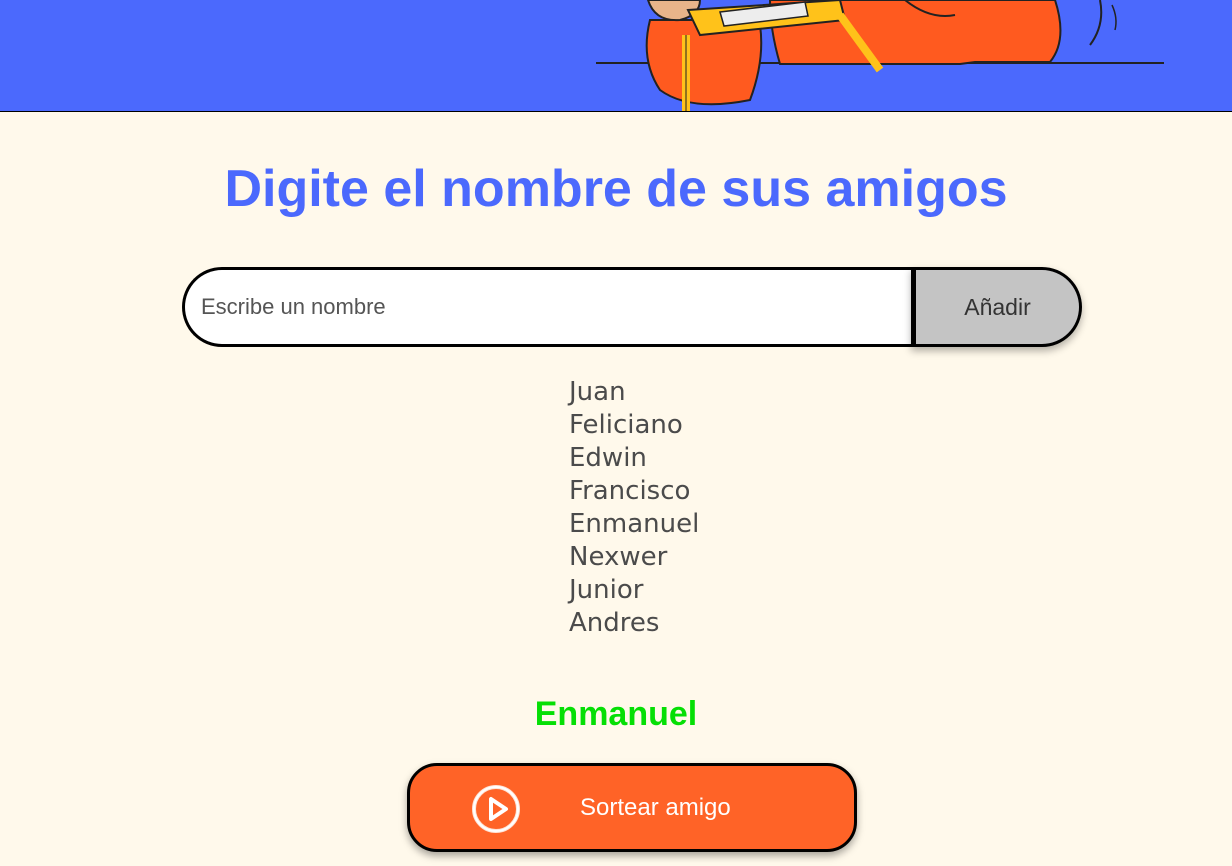  I want to click on draw-button-label: Sortear amigo, so click(655, 807).